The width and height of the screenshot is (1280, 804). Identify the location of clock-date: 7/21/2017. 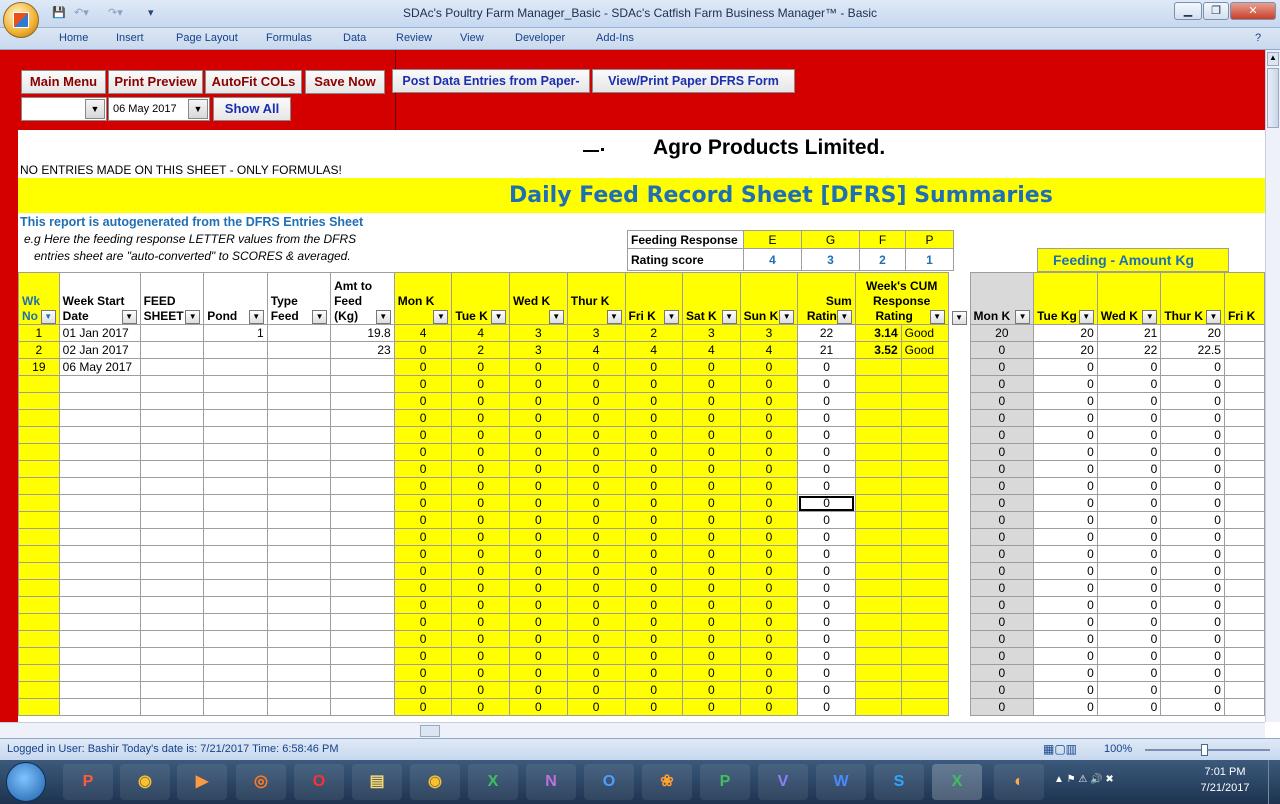
(1225, 788).